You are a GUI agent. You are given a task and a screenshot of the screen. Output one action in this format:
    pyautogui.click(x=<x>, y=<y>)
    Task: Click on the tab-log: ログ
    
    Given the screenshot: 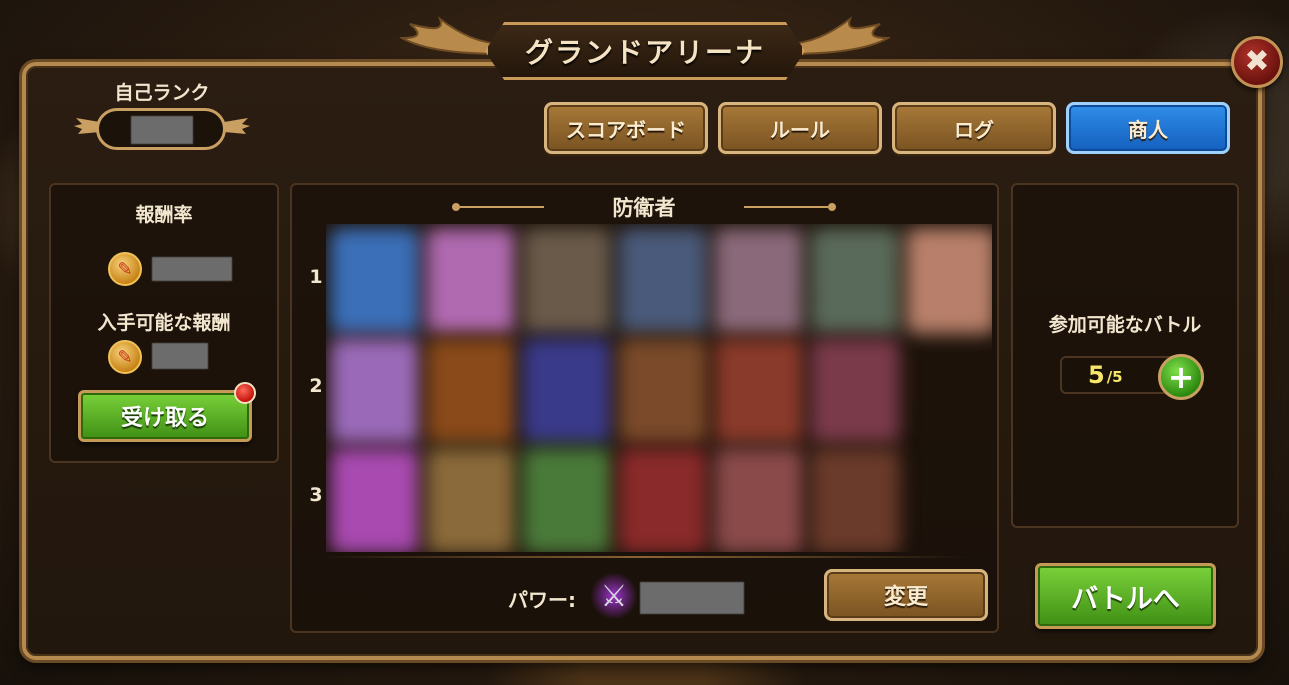 What is the action you would take?
    pyautogui.click(x=974, y=128)
    